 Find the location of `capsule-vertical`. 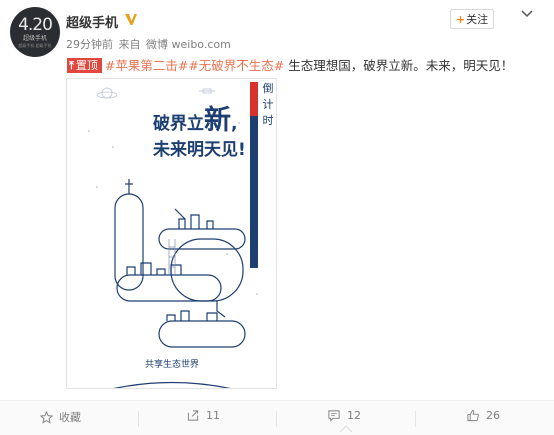

capsule-vertical is located at coordinates (129, 235).